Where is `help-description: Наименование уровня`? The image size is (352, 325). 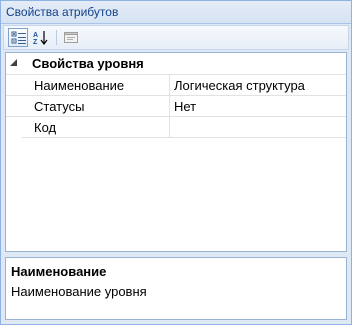
help-description: Наименование уровня is located at coordinates (79, 291).